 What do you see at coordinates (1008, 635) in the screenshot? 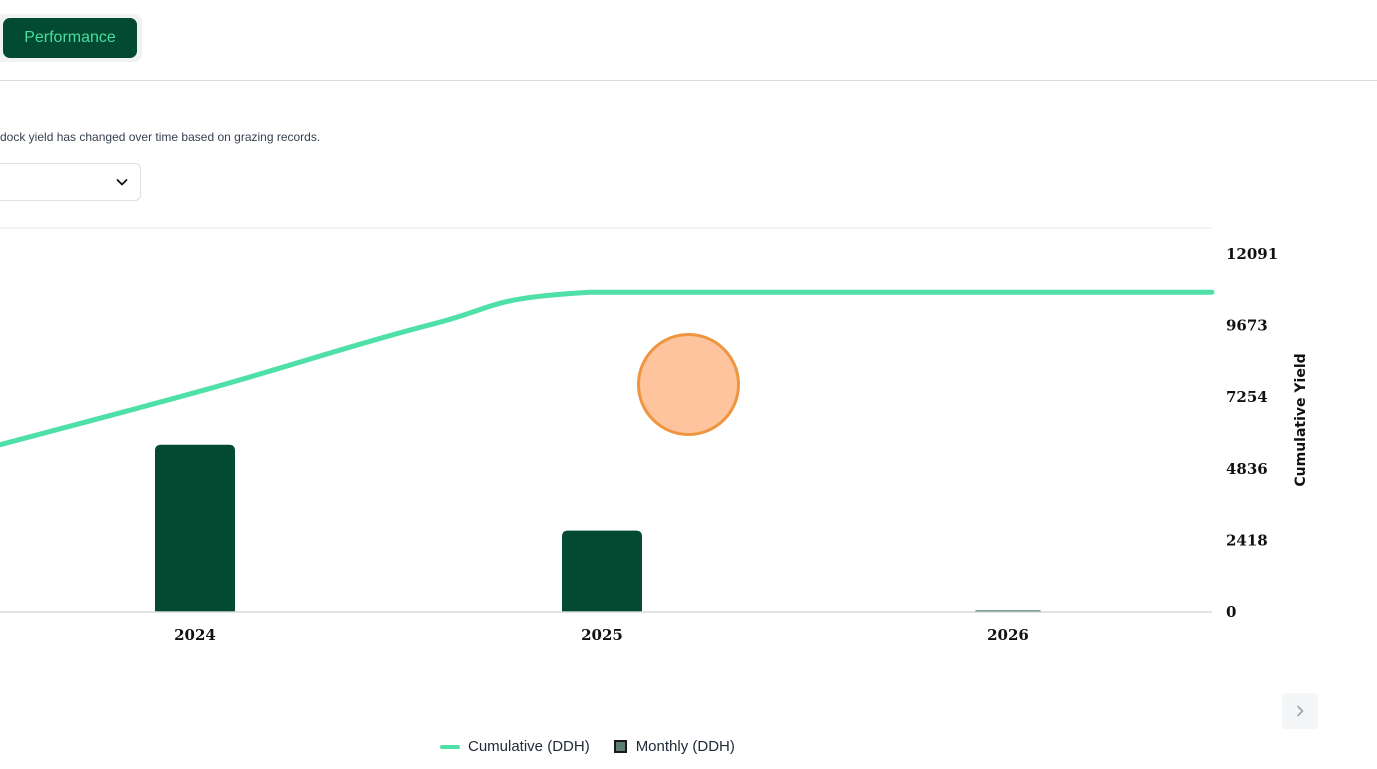
I see `x-tick-label: 2026` at bounding box center [1008, 635].